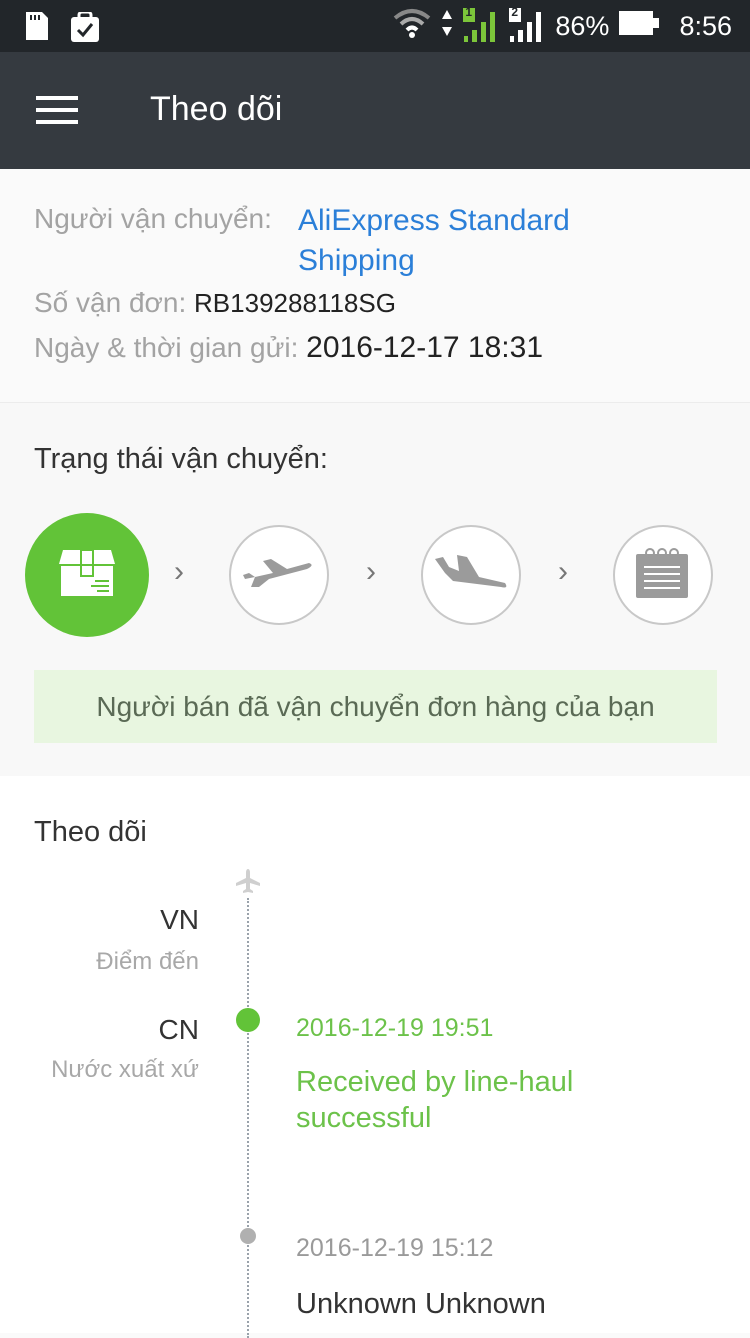  I want to click on carrier-row: Người vận chuyển:, so click(153, 219).